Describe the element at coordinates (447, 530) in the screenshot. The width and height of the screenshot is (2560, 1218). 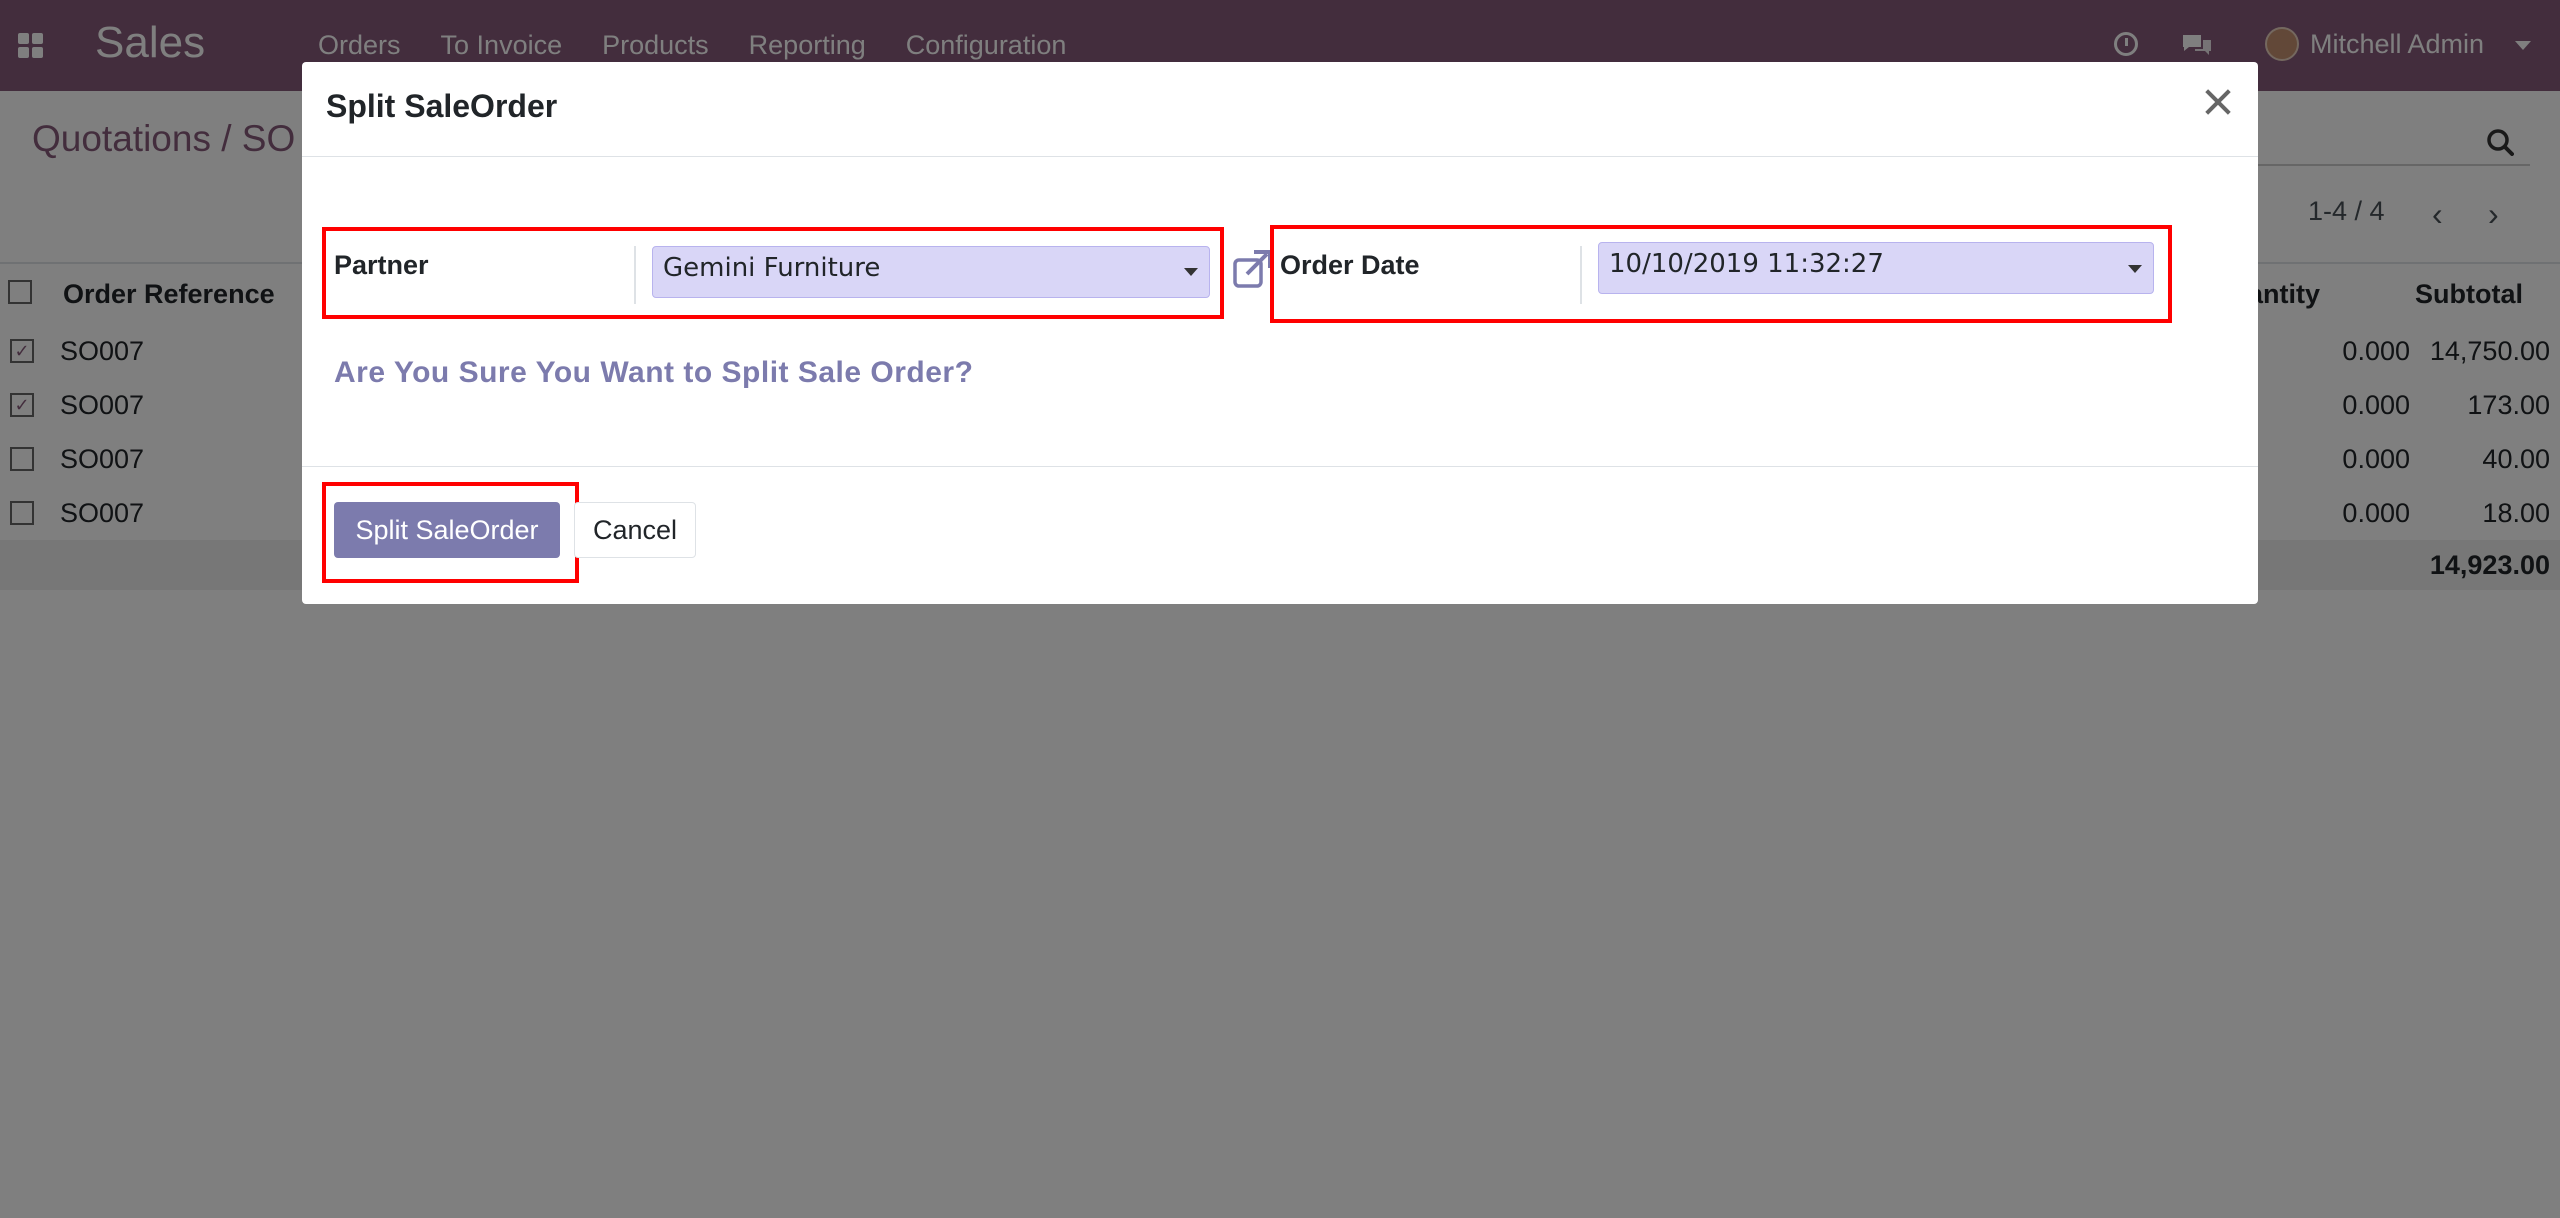
I see `split-saleorder-button: Split SaleOrder` at that location.